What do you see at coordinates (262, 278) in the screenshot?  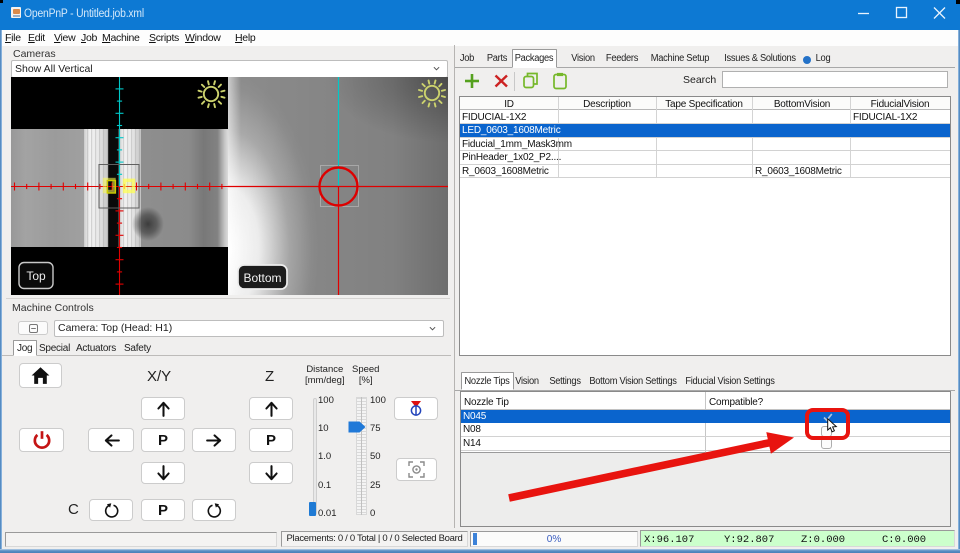 I see `svg-text: Bottom` at bounding box center [262, 278].